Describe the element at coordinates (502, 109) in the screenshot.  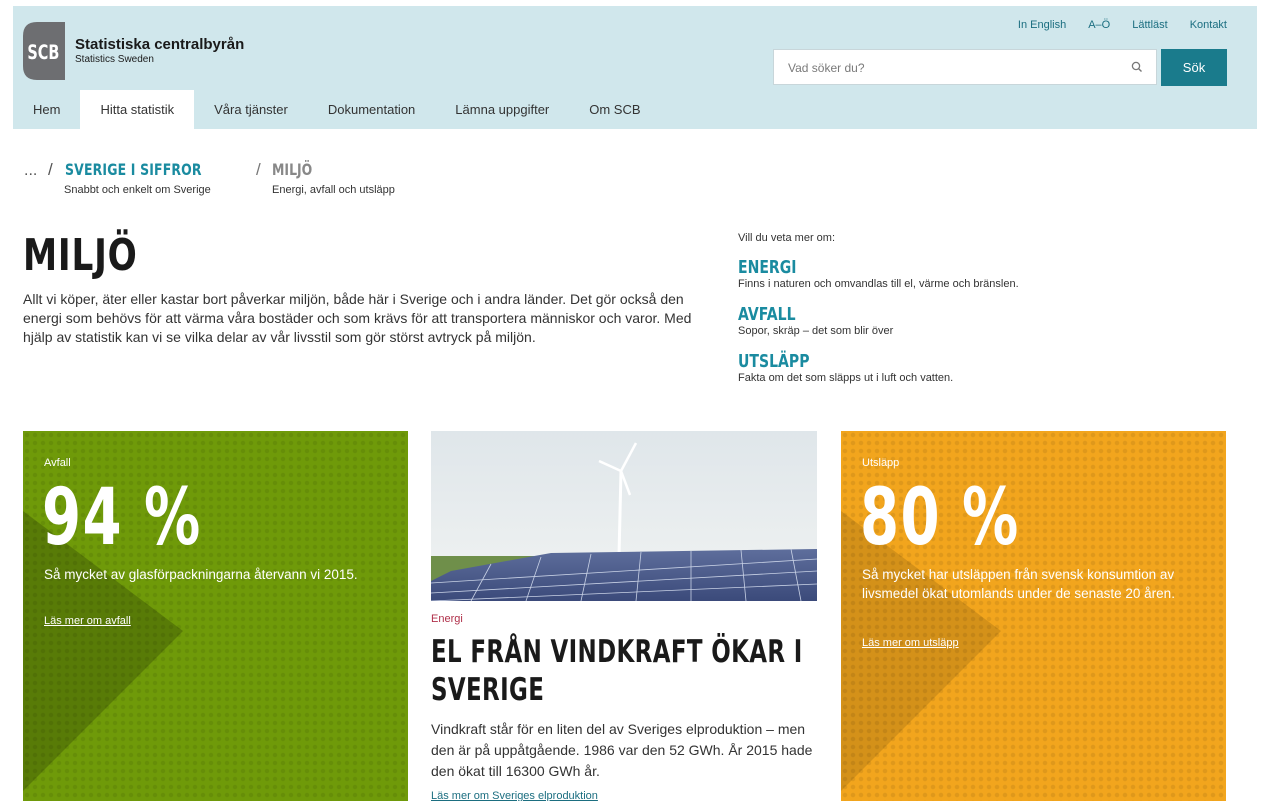
I see `nav-item-lamna-uppgifter: Lämna uppgifter` at that location.